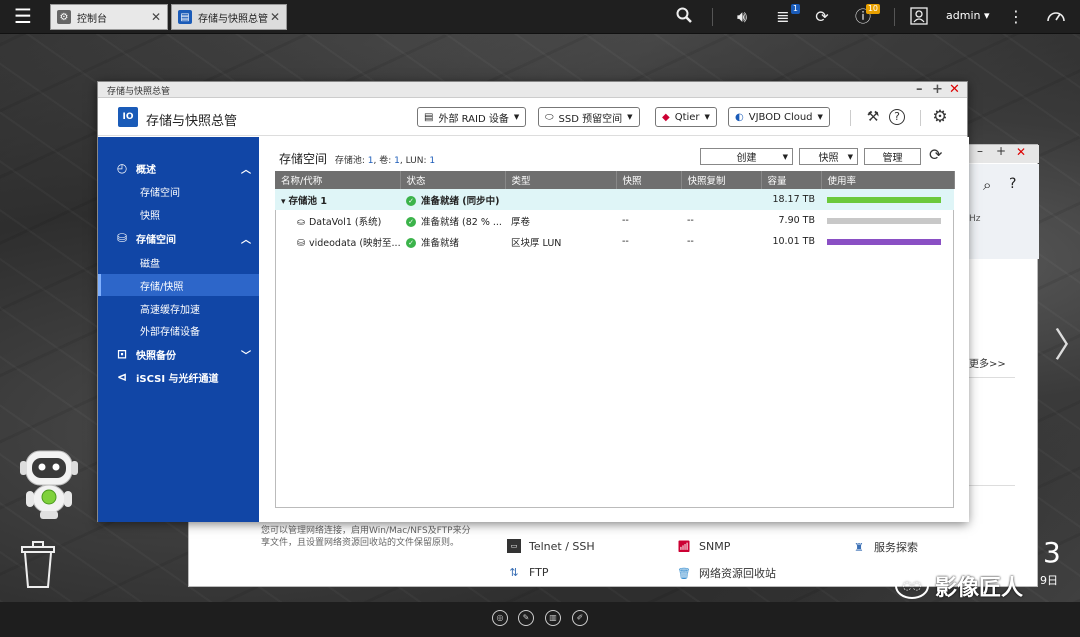 The image size is (1080, 637). I want to click on volume-icon: 🔊︎, so click(742, 17).